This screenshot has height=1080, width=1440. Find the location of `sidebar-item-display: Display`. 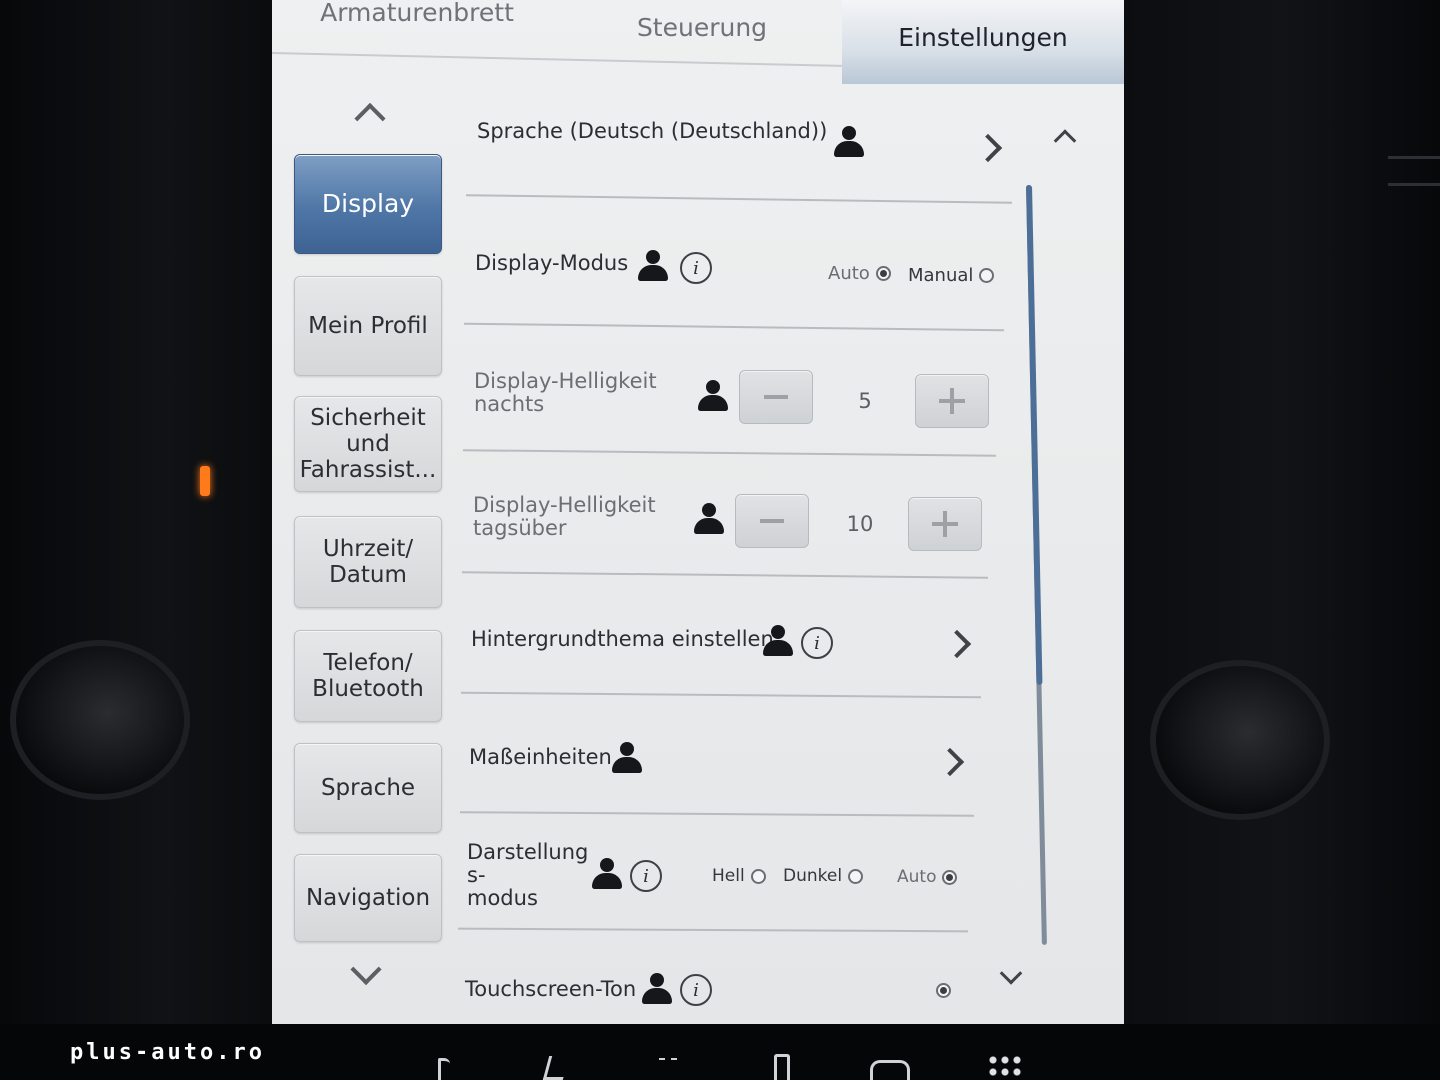

sidebar-item-display: Display is located at coordinates (368, 204).